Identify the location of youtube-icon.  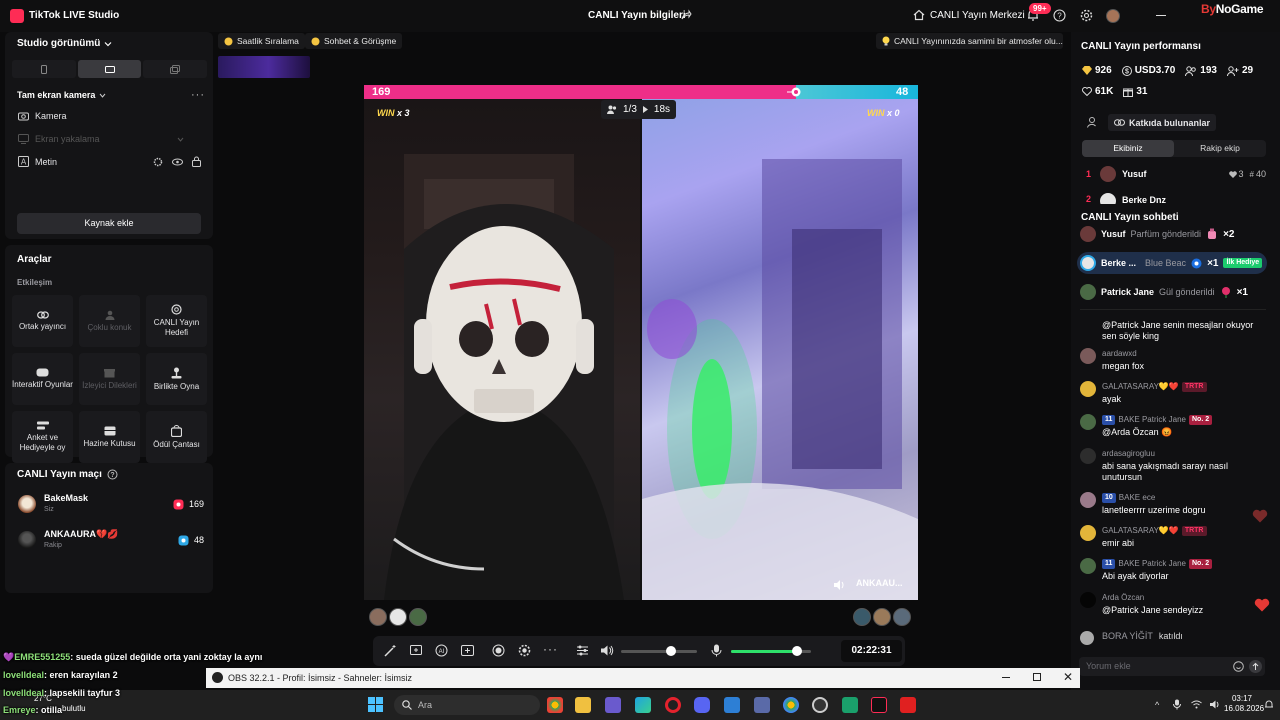
(908, 705).